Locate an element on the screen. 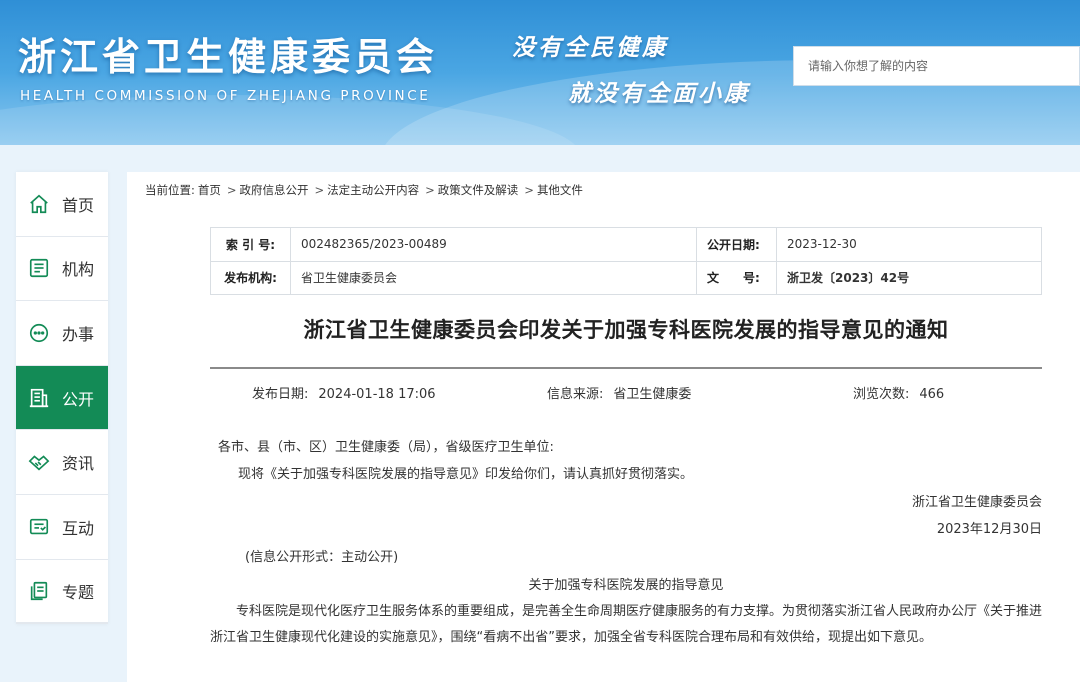  breadcrumb-link-other: 其他文件 is located at coordinates (560, 190).